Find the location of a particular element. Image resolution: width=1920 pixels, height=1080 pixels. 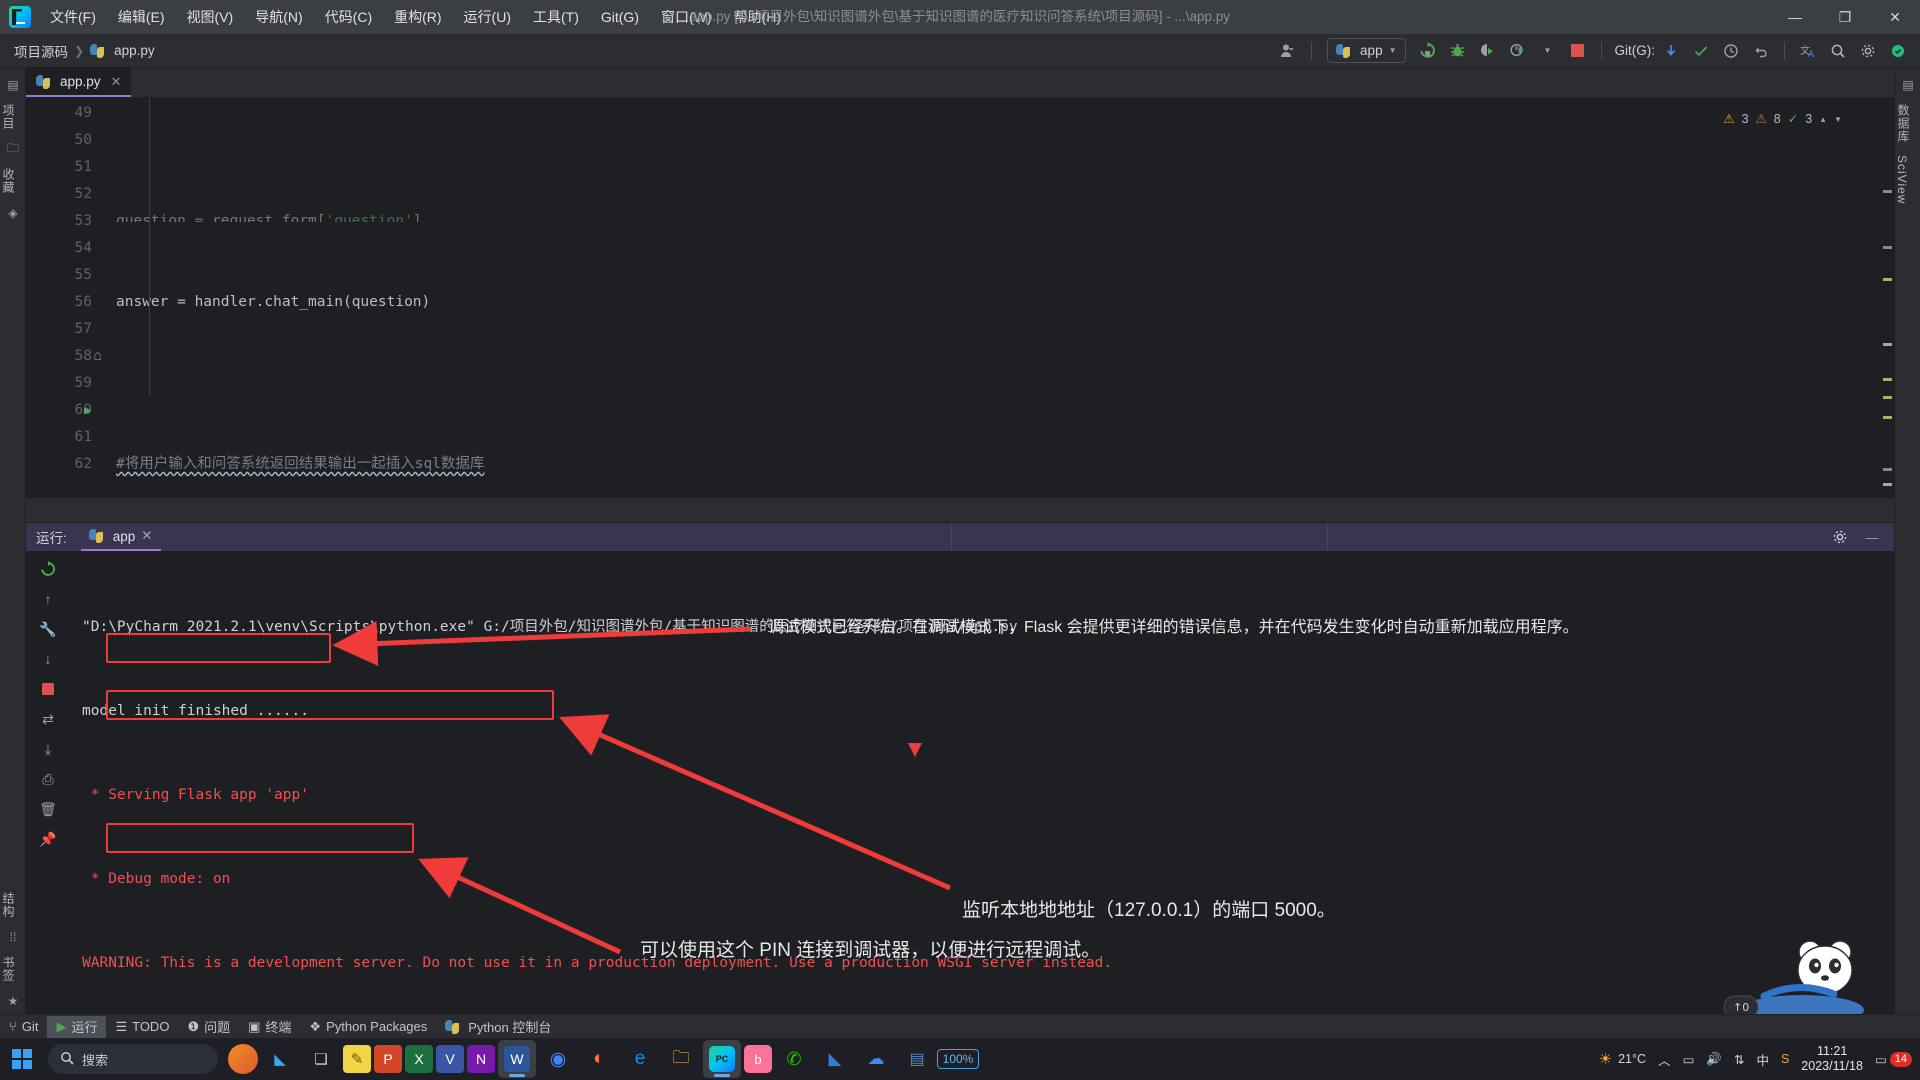

breadcrumb-project: 项目源码 is located at coordinates (41, 51).